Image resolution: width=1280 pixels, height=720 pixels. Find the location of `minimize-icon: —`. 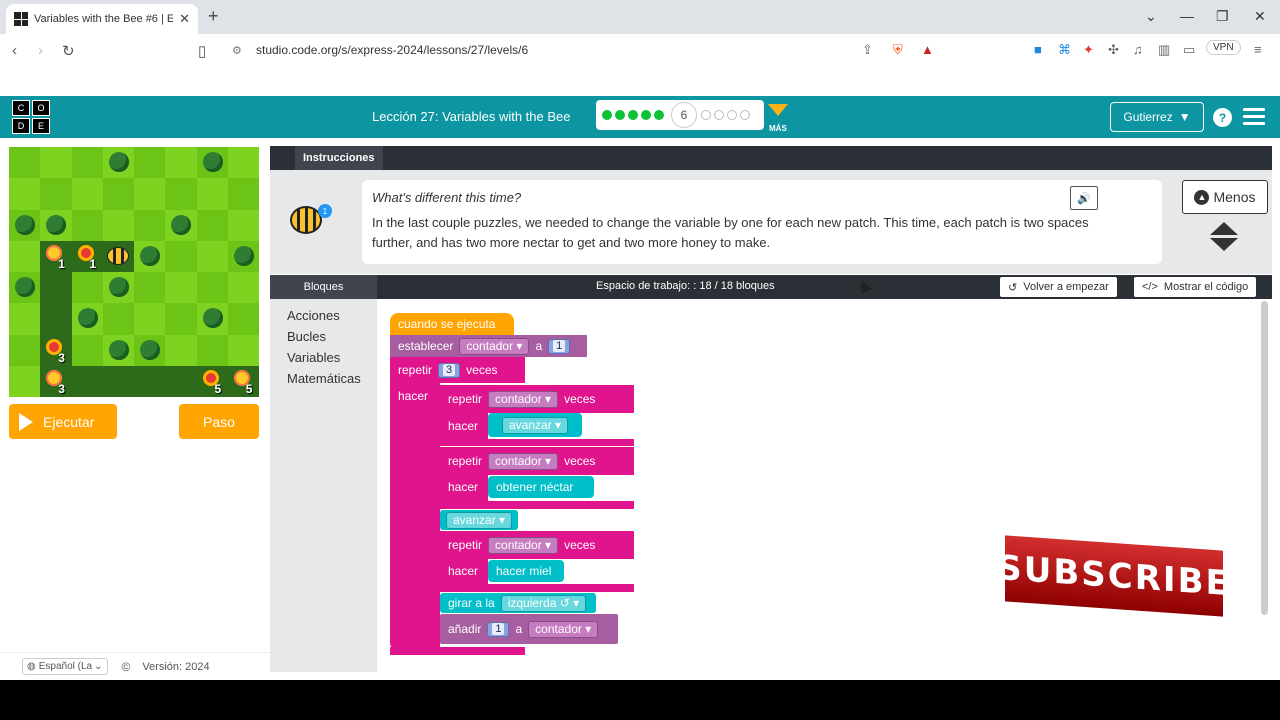

minimize-icon: — is located at coordinates (1187, 16).